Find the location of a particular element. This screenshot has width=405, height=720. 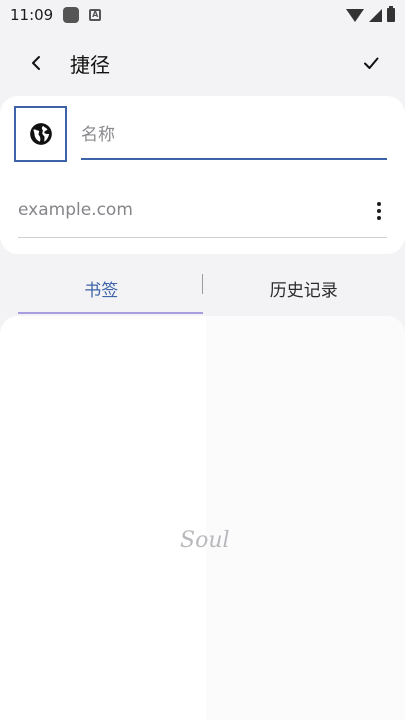

check-icon is located at coordinates (371, 63).